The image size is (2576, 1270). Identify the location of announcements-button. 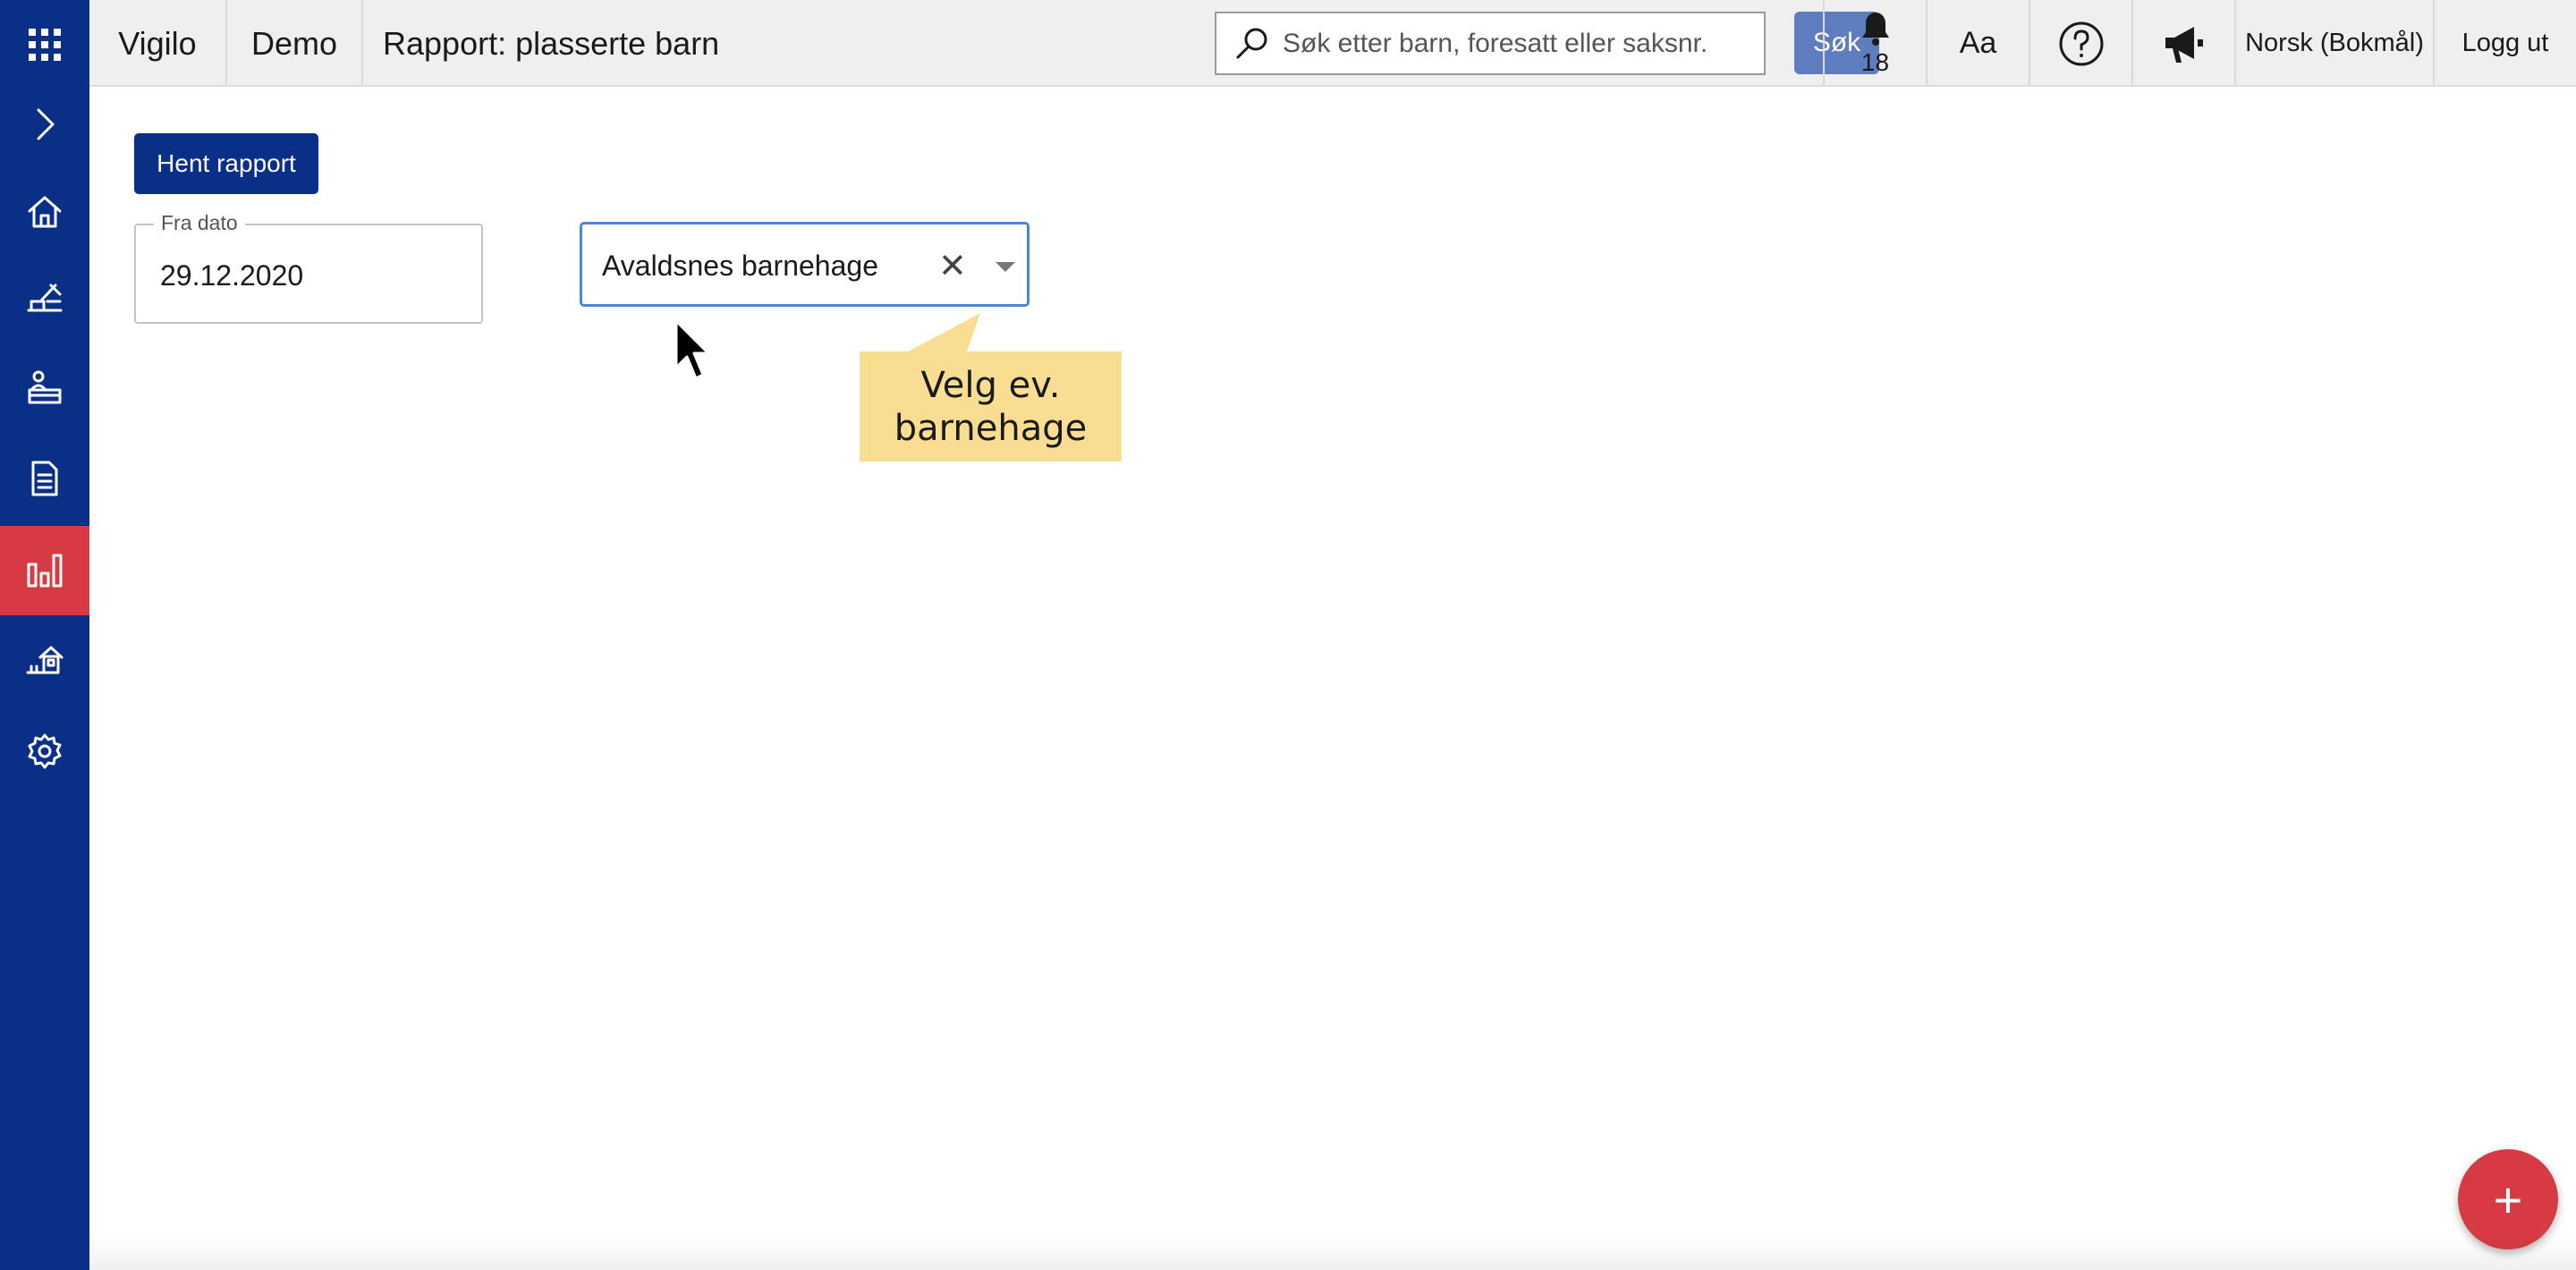
(2184, 43).